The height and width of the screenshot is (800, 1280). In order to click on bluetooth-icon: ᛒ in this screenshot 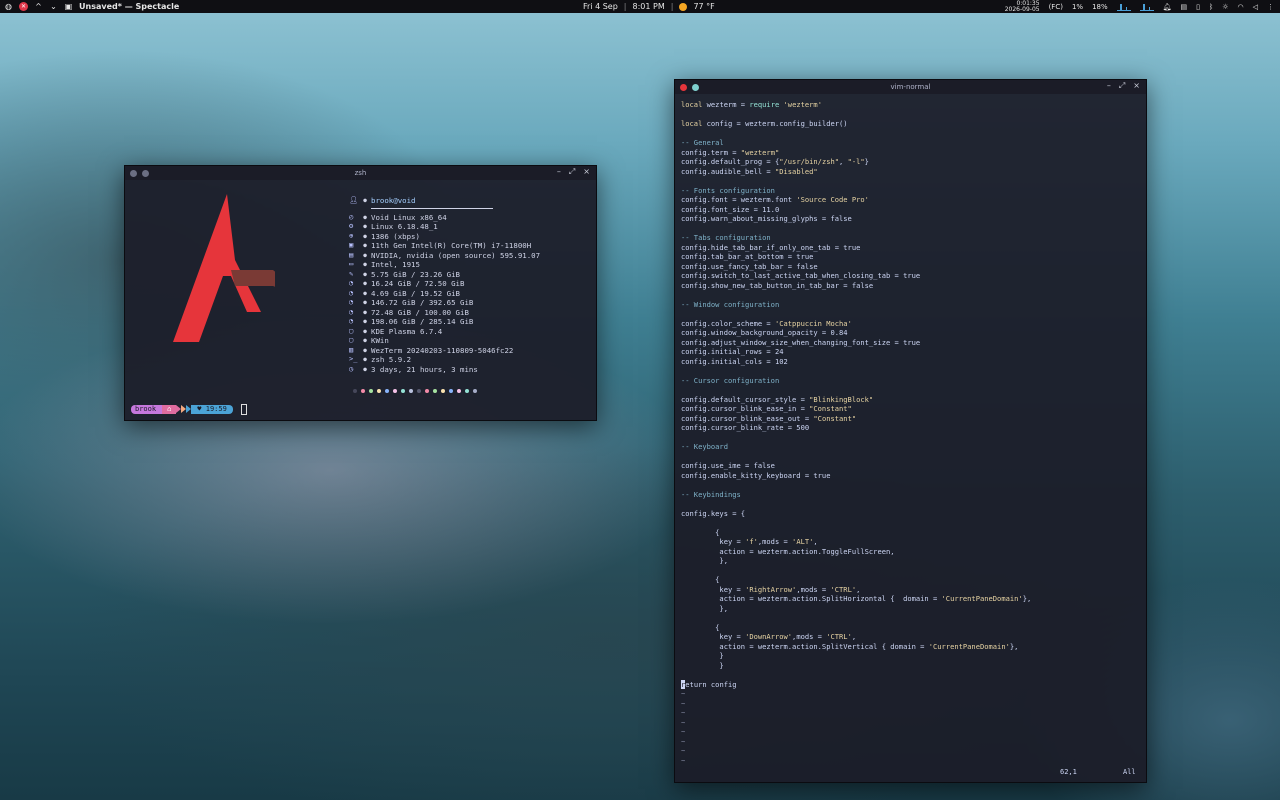, I will do `click(1211, 7)`.